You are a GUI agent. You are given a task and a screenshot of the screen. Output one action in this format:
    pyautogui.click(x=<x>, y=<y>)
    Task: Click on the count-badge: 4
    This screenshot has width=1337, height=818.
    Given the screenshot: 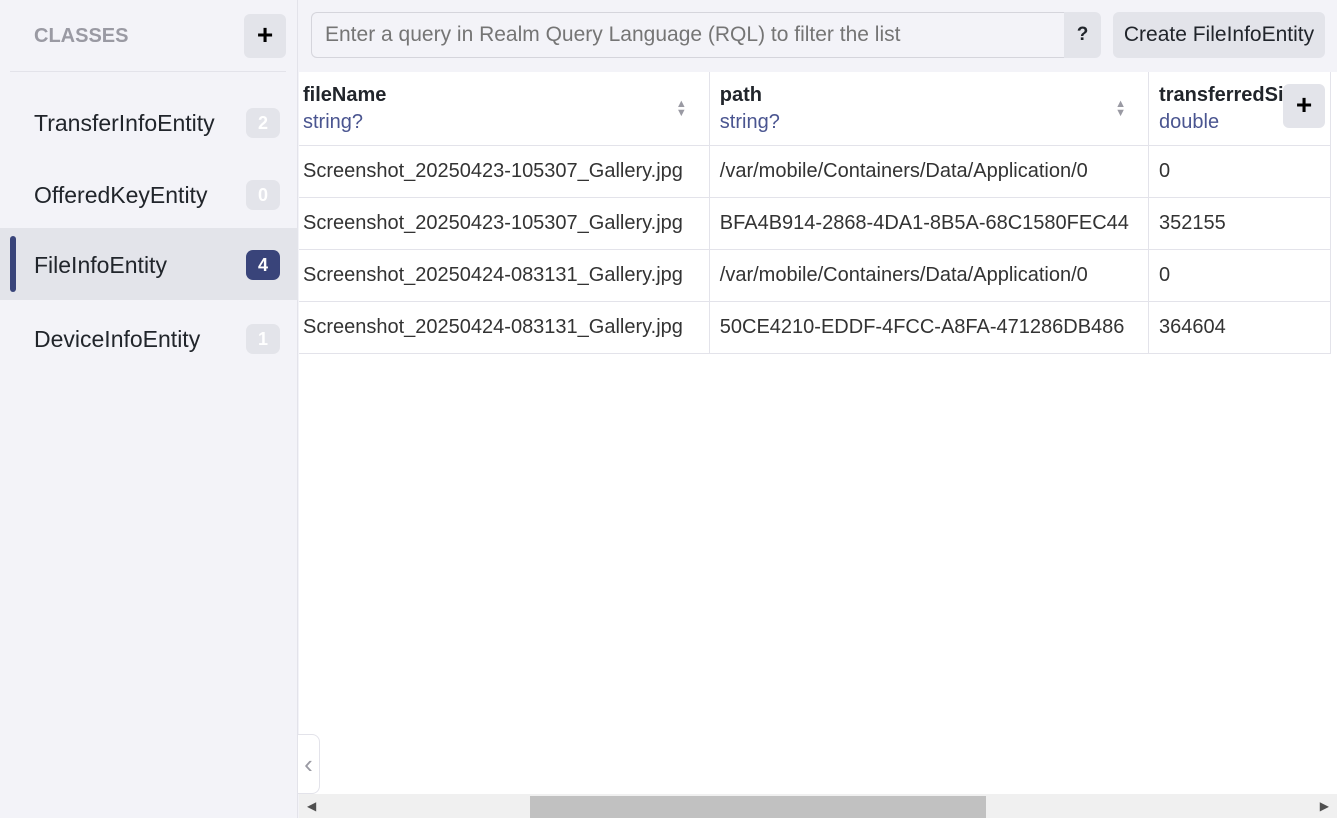 What is the action you would take?
    pyautogui.click(x=263, y=265)
    